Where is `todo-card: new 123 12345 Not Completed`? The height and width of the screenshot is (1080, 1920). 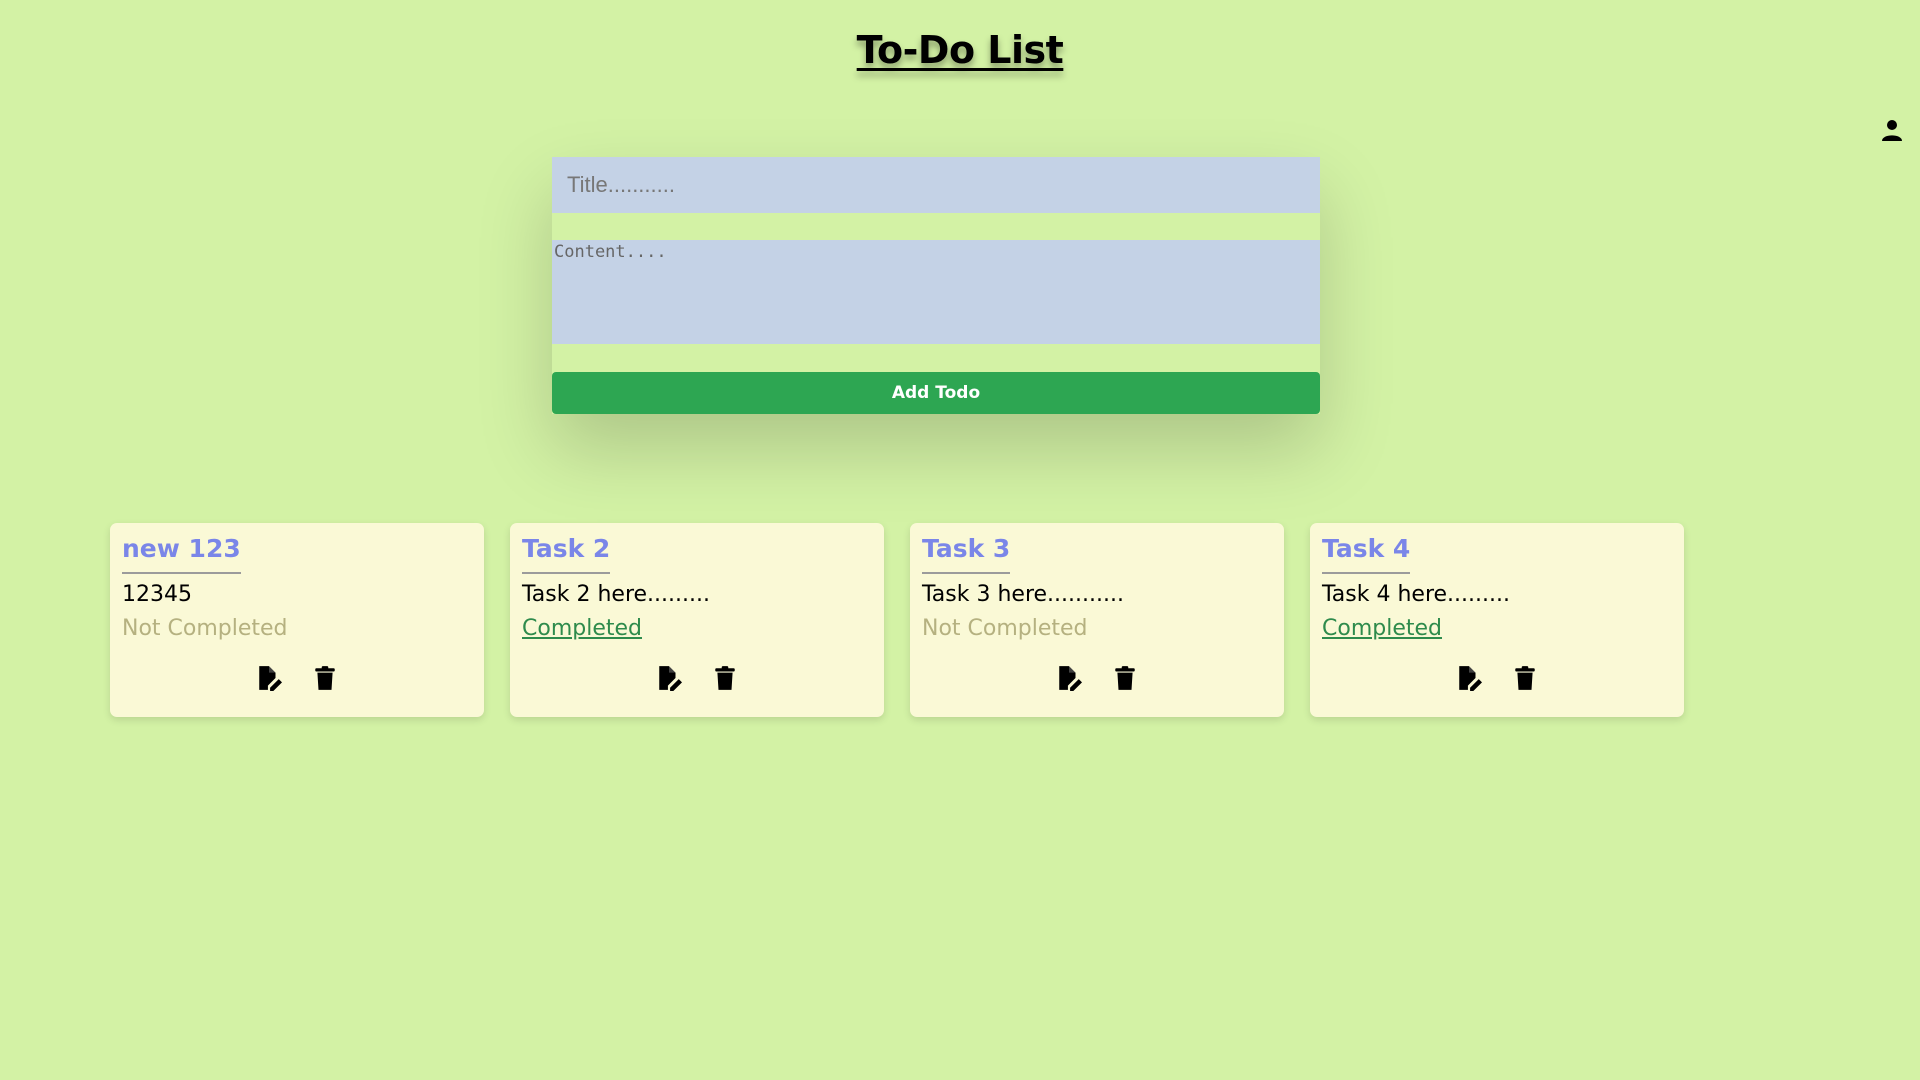
todo-card: new 123 12345 Not Completed is located at coordinates (297, 620).